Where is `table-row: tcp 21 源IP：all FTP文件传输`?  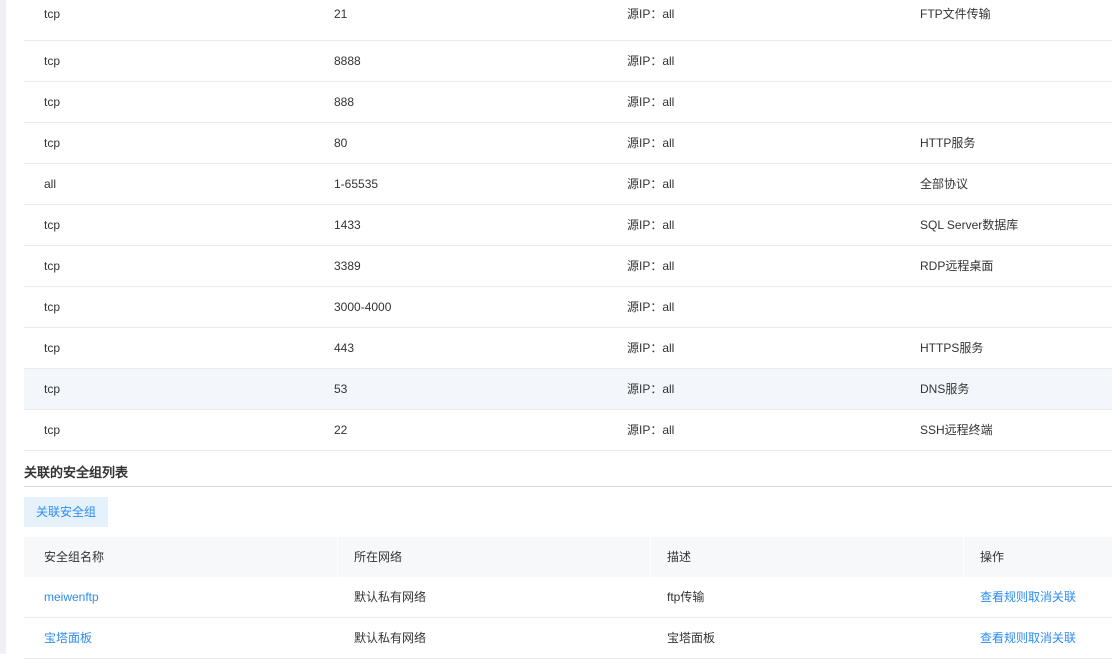 table-row: tcp 21 源IP：all FTP文件传输 is located at coordinates (568, 20).